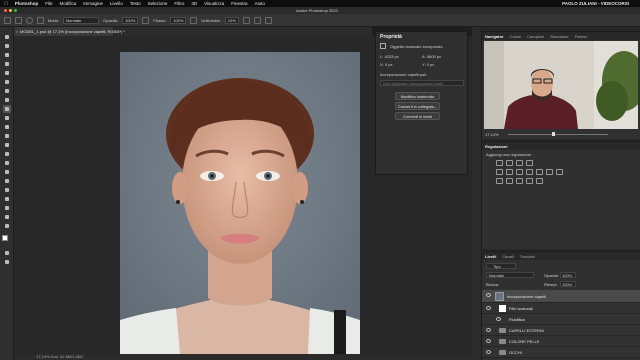 The height and width of the screenshot is (360, 640). I want to click on zoom-tool-icon, so click(7, 217).